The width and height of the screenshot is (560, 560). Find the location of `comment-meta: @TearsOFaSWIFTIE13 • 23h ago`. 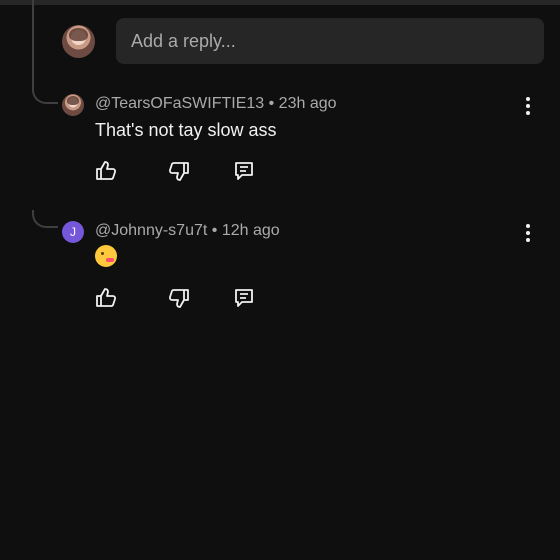

comment-meta: @TearsOFaSWIFTIE13 • 23h ago is located at coordinates (216, 104).